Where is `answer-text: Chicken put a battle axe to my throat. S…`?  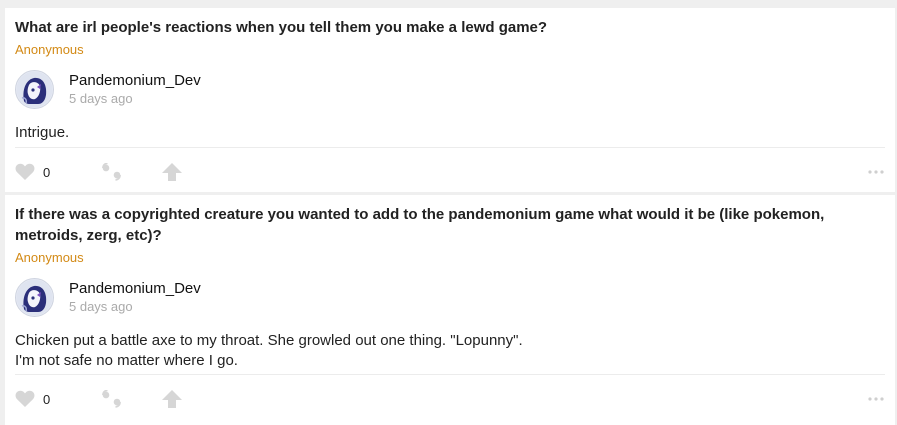 answer-text: Chicken put a battle axe to my throat. S… is located at coordinates (450, 351).